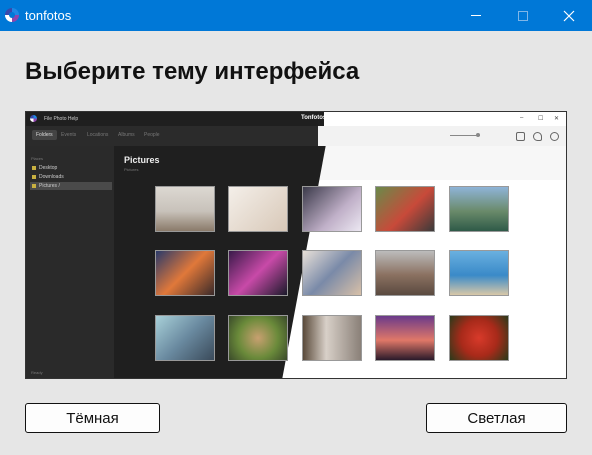  I want to click on woman-yoga-photo, so click(185, 209).